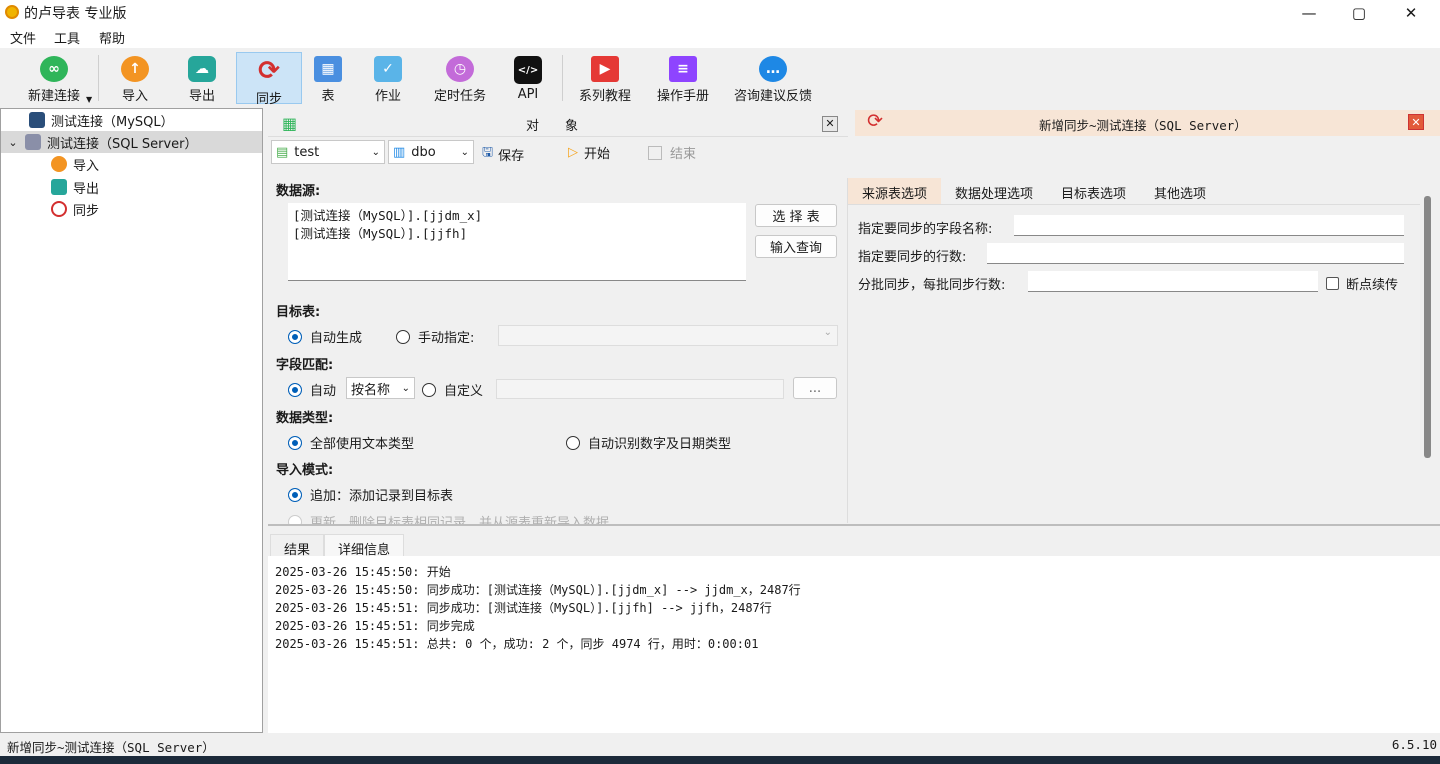 Image resolution: width=1440 pixels, height=764 pixels. I want to click on end-button: 结束, so click(672, 152).